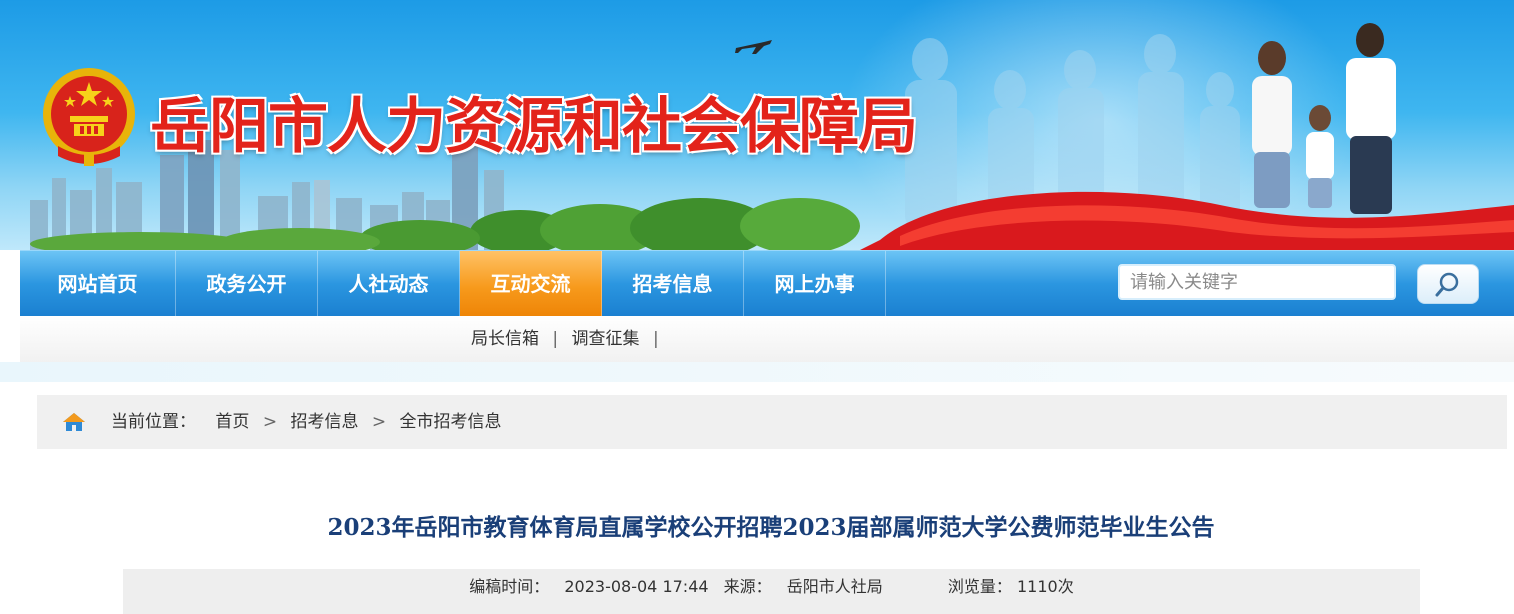 The image size is (1514, 614). What do you see at coordinates (772, 422) in the screenshot?
I see `breadcrumb: 当前位置： 首页 > 招考信息 > 全市招考信息` at bounding box center [772, 422].